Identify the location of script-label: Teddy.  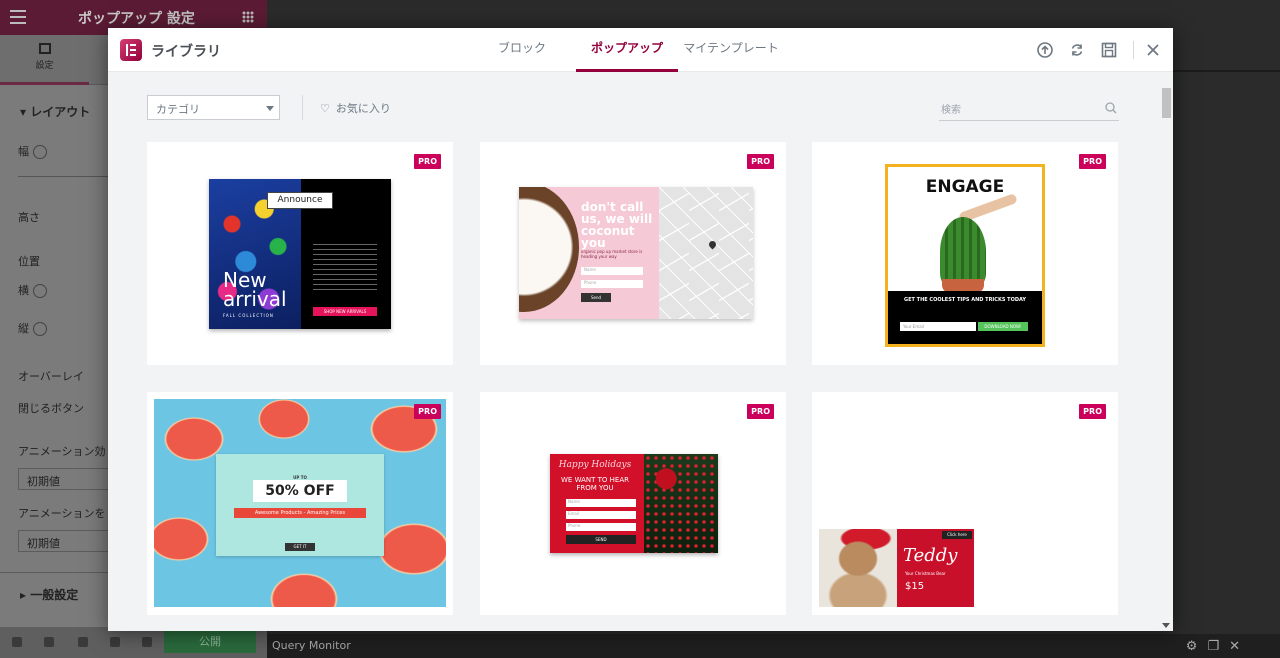
(930, 555).